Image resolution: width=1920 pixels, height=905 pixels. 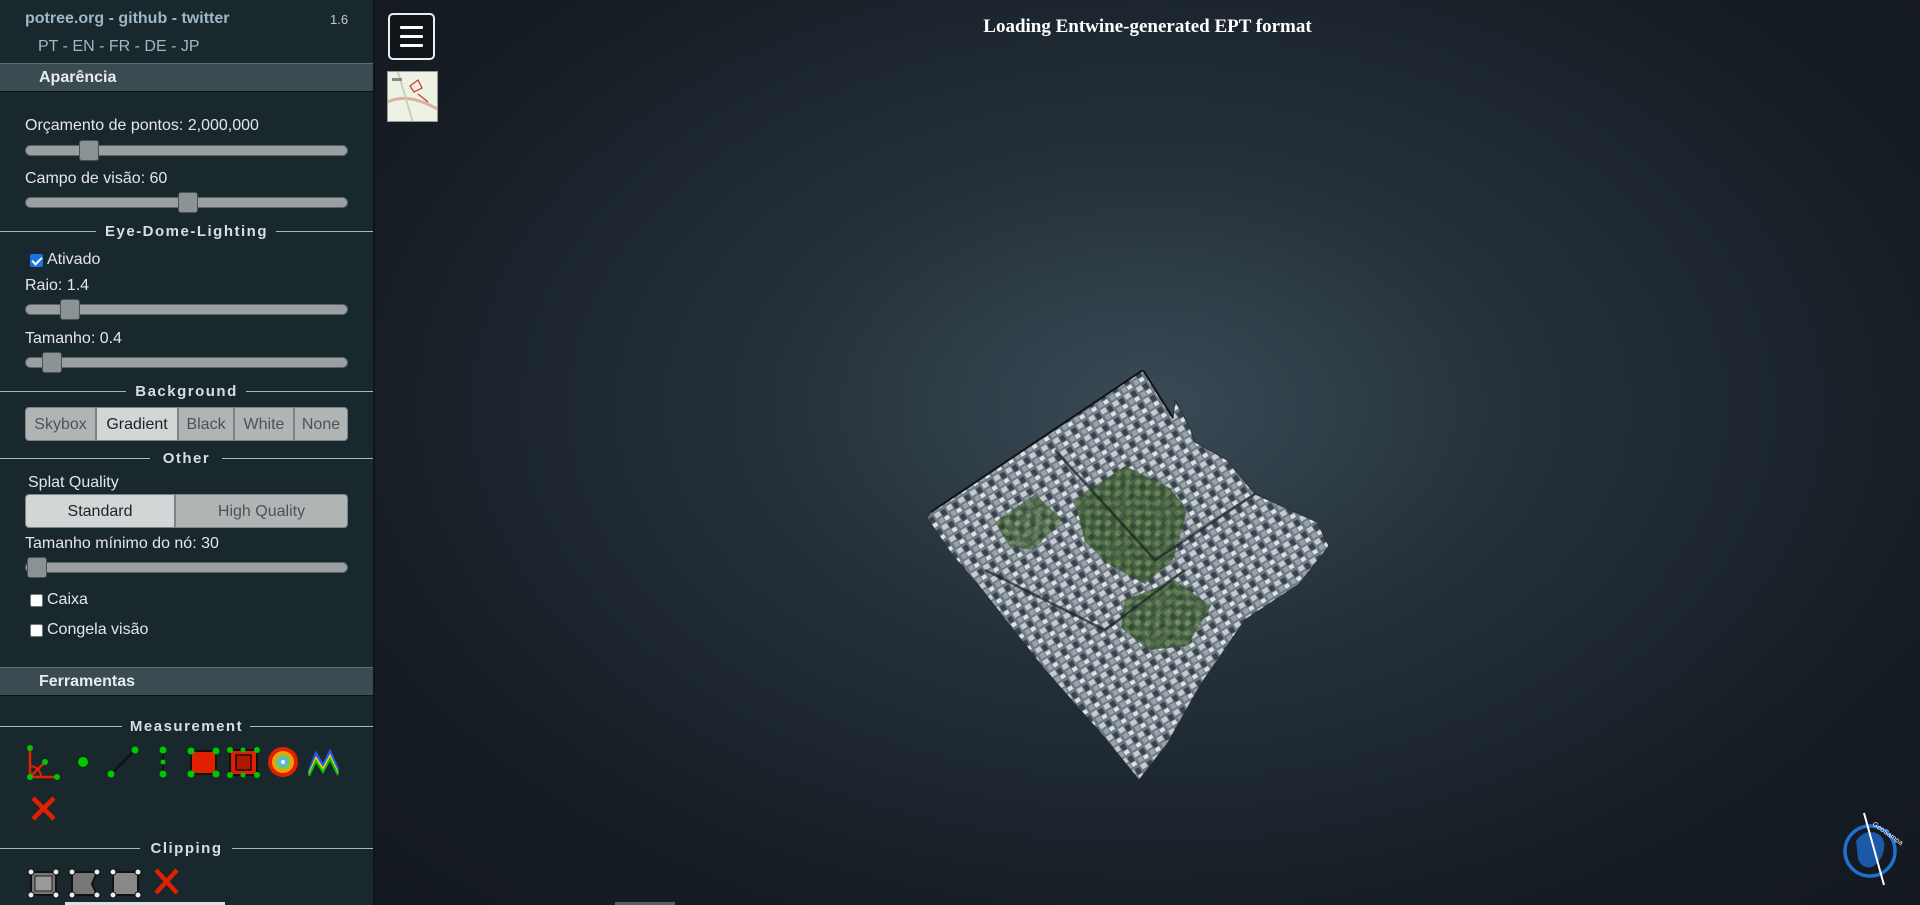 I want to click on remove-clipping-icon, so click(x=166, y=882).